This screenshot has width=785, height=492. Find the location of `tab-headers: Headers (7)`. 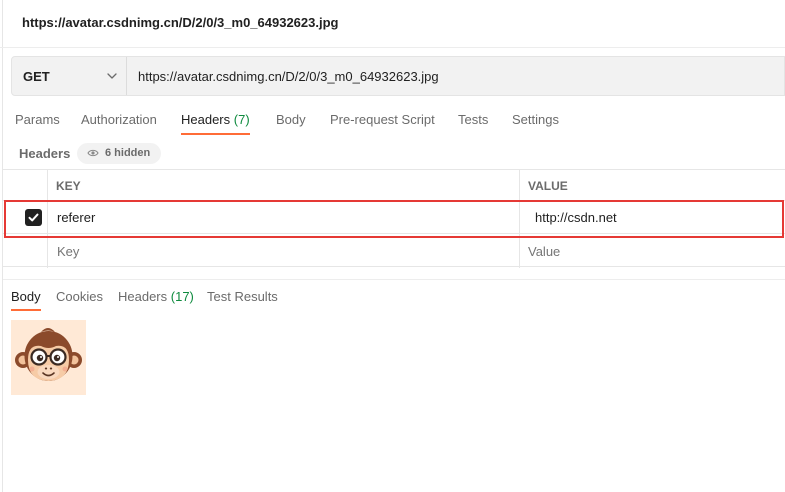

tab-headers: Headers (7) is located at coordinates (215, 123).